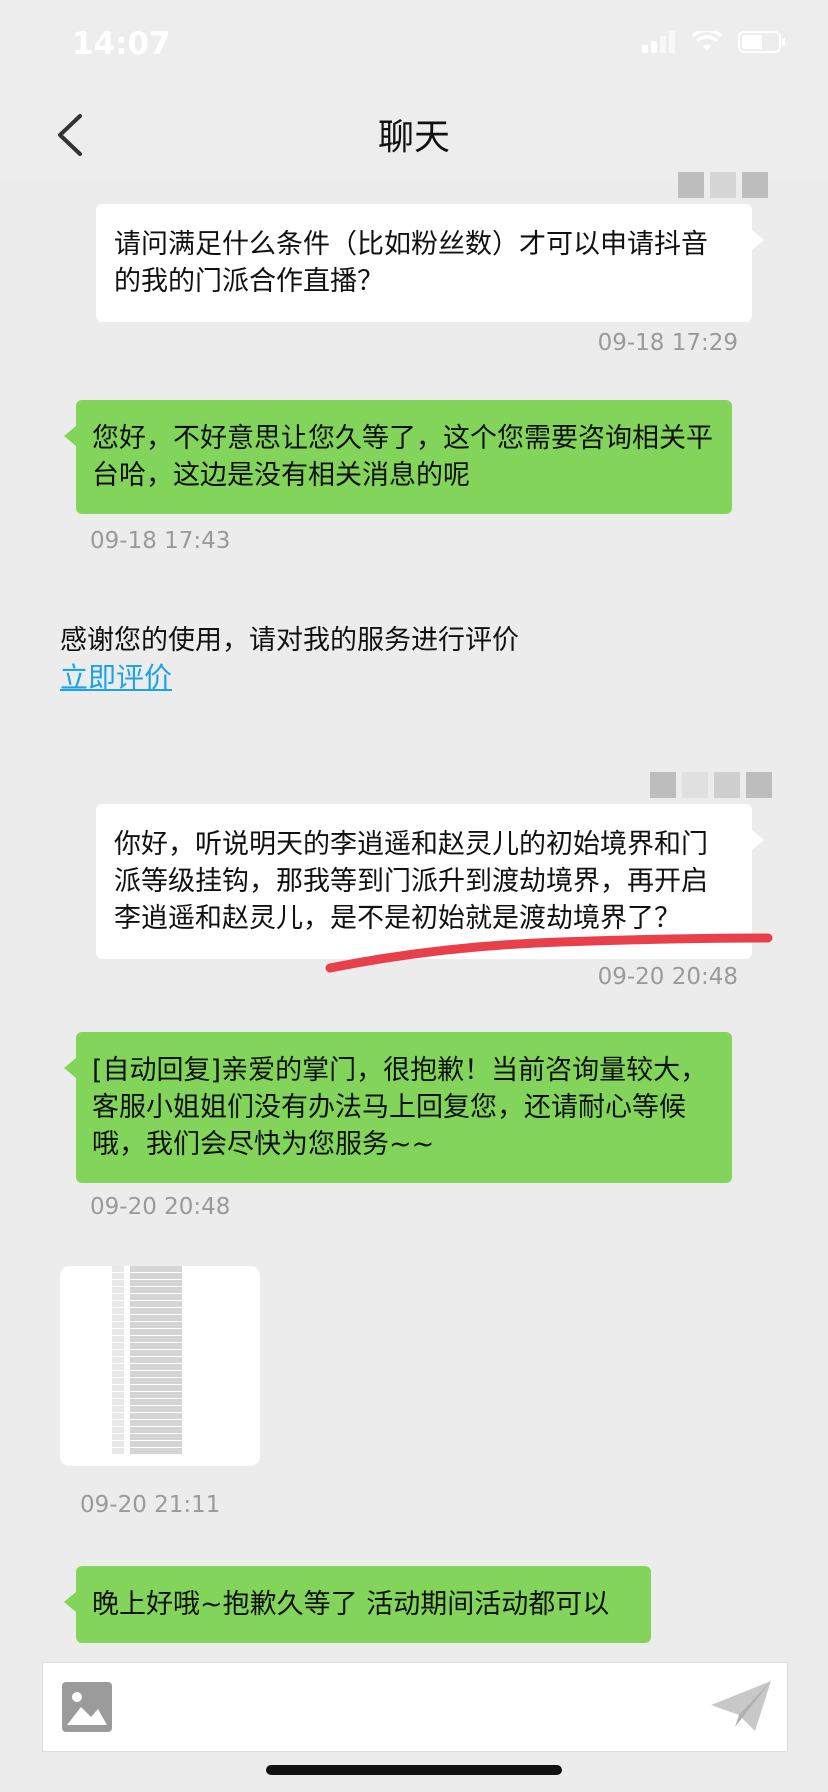 This screenshot has width=828, height=1792. Describe the element at coordinates (414, 1770) in the screenshot. I see `home-indicator` at that location.